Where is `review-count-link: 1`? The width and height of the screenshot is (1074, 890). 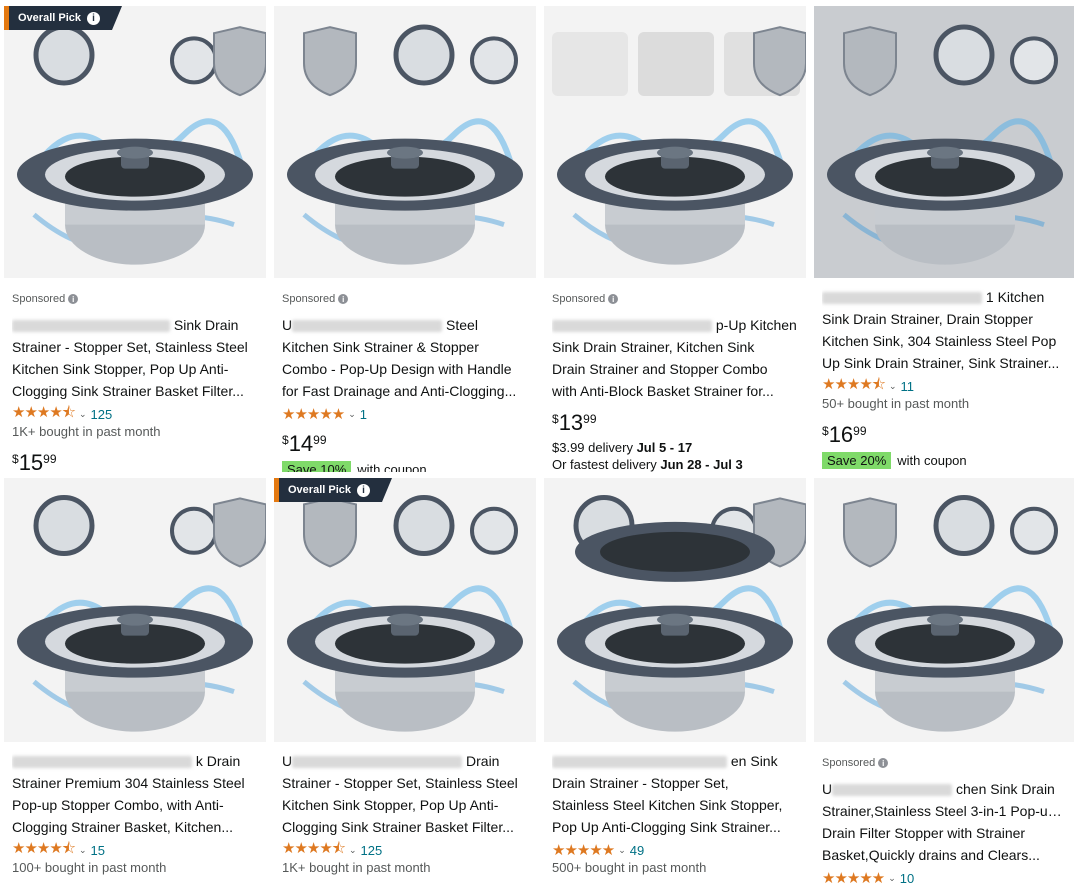 review-count-link: 1 is located at coordinates (363, 414).